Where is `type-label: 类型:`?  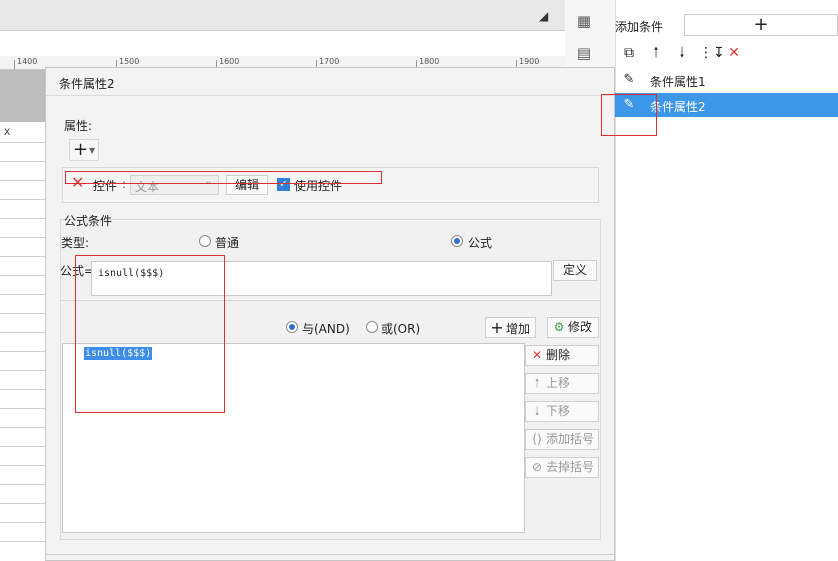
type-label: 类型: is located at coordinates (75, 243).